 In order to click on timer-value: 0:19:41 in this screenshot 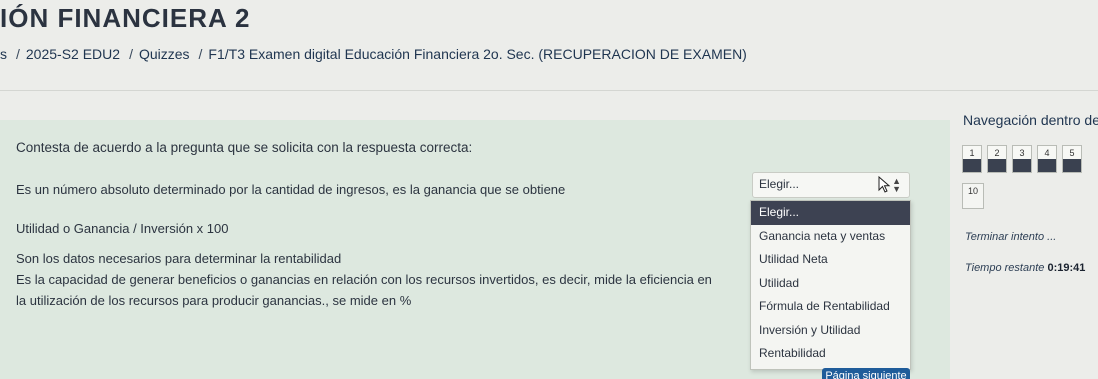, I will do `click(1066, 268)`.